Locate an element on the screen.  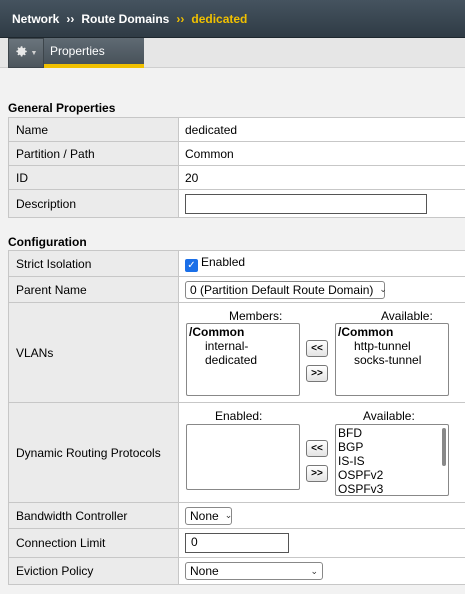
id-value: 20 is located at coordinates (321, 177).